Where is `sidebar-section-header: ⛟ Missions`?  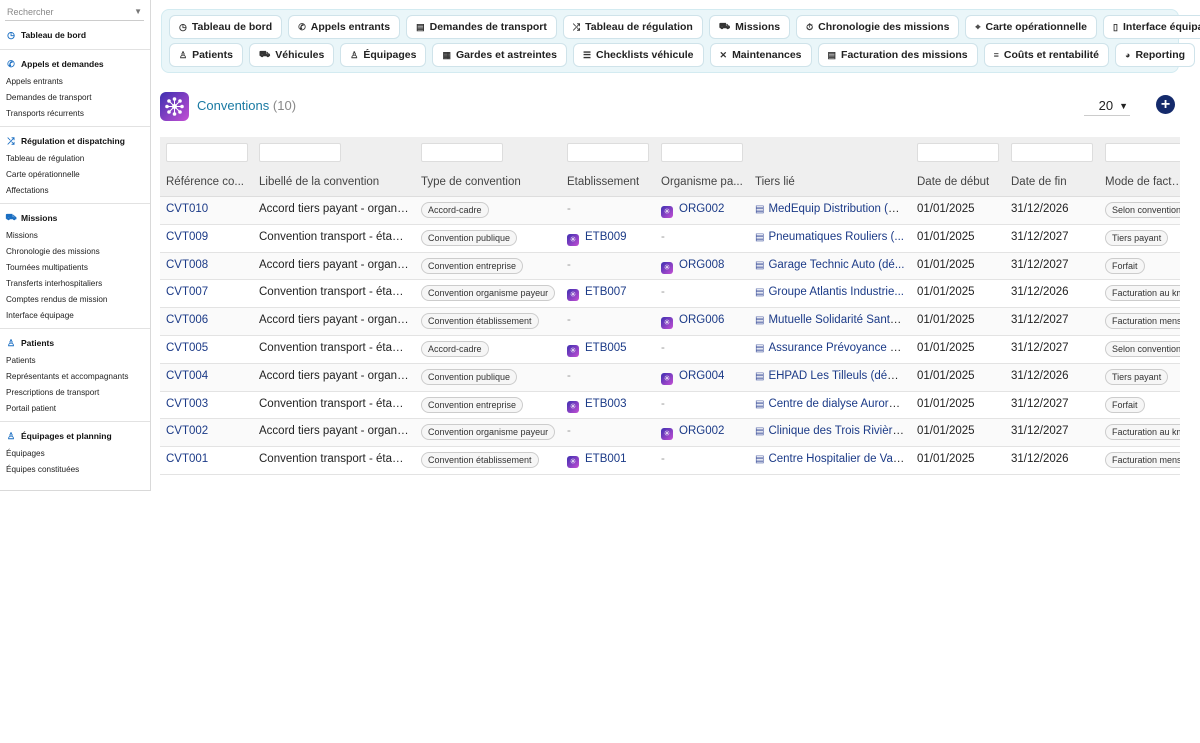 sidebar-section-header: ⛟ Missions is located at coordinates (75, 219).